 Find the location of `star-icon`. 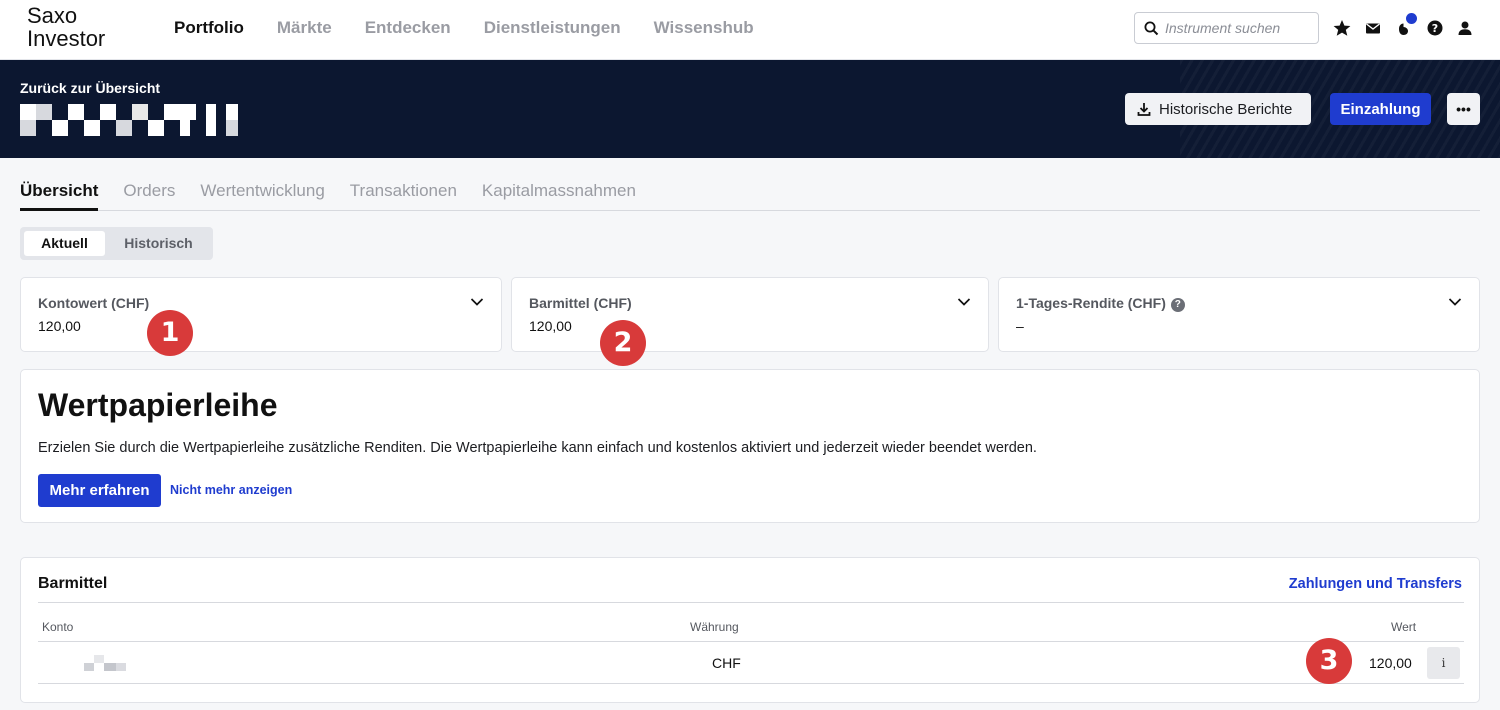

star-icon is located at coordinates (1342, 28).